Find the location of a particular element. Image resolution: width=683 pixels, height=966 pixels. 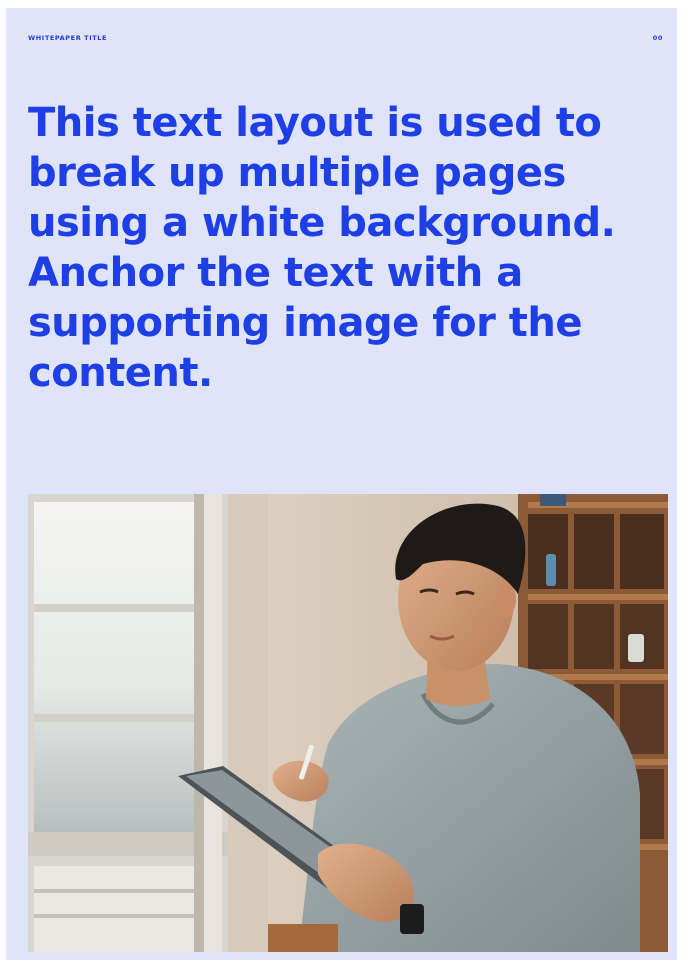

headline-line: using a white background. is located at coordinates (322, 223).